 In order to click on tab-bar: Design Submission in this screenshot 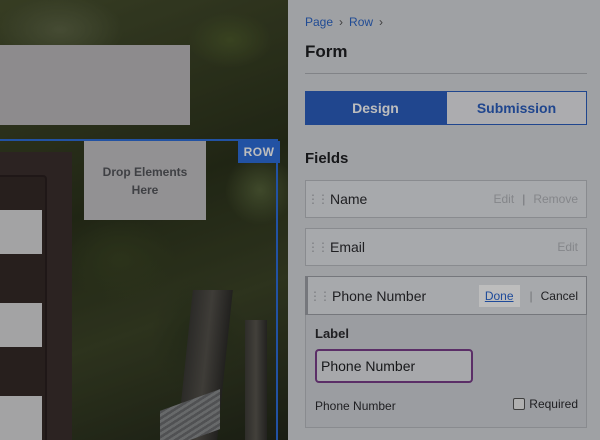, I will do `click(446, 108)`.